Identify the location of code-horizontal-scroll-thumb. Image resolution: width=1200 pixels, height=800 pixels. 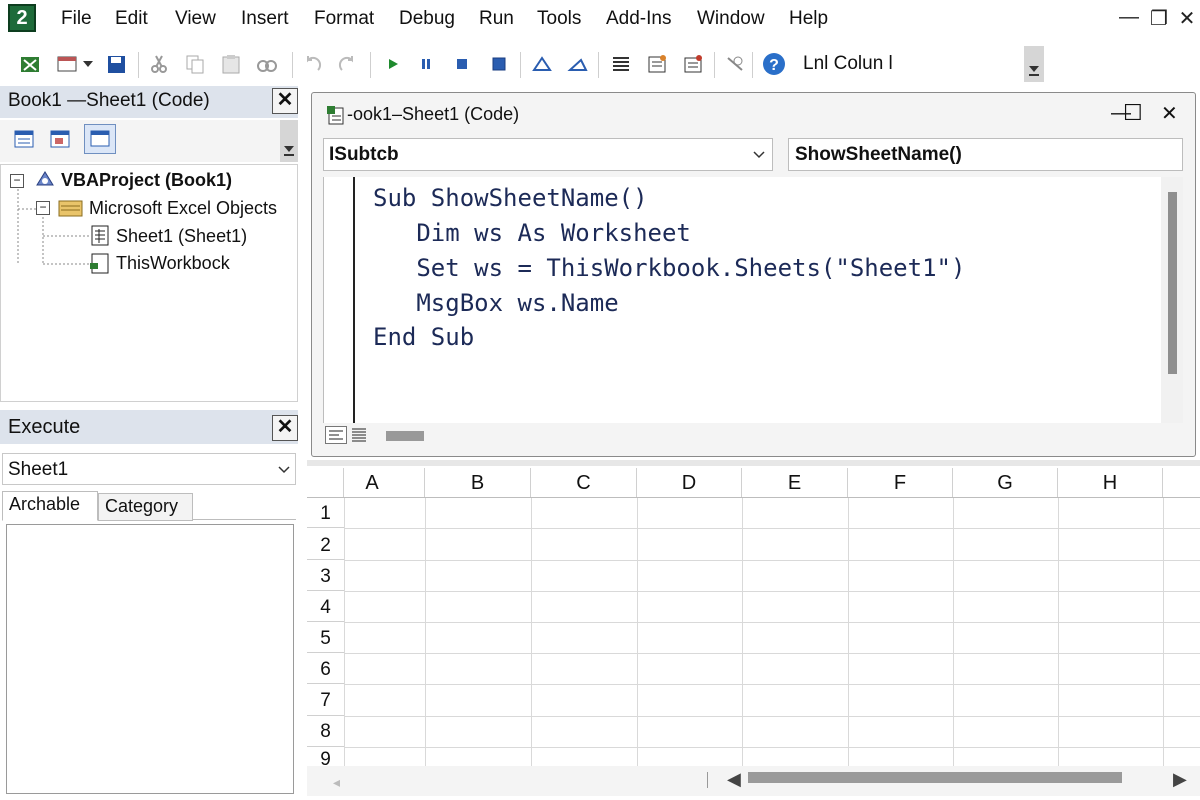
(405, 436).